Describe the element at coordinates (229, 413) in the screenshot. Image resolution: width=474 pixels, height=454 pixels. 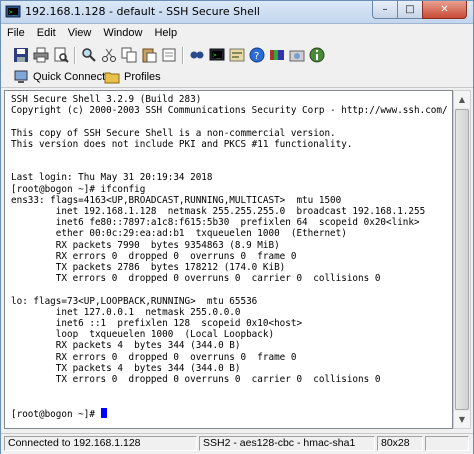
I see `terminal-prompt-line: [root@bogon ~]#` at that location.